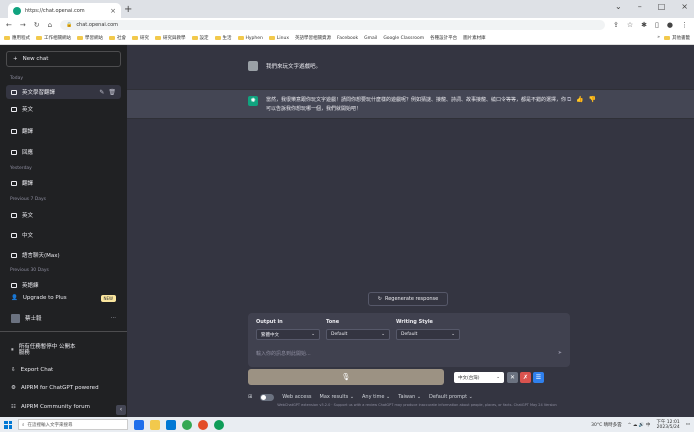 The width and height of the screenshot is (694, 432). What do you see at coordinates (347, 38) in the screenshot?
I see `bookmark-item: Facebook` at bounding box center [347, 38].